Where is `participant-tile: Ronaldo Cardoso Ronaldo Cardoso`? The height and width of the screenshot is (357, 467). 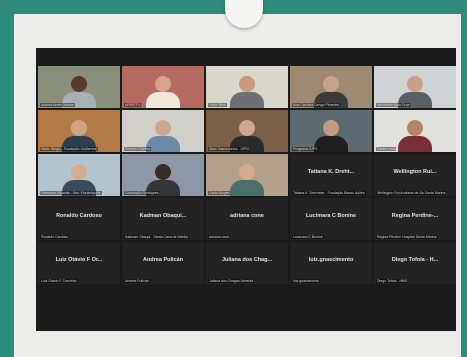 participant-tile: Ronaldo Cardoso Ronaldo Cardoso is located at coordinates (79, 219).